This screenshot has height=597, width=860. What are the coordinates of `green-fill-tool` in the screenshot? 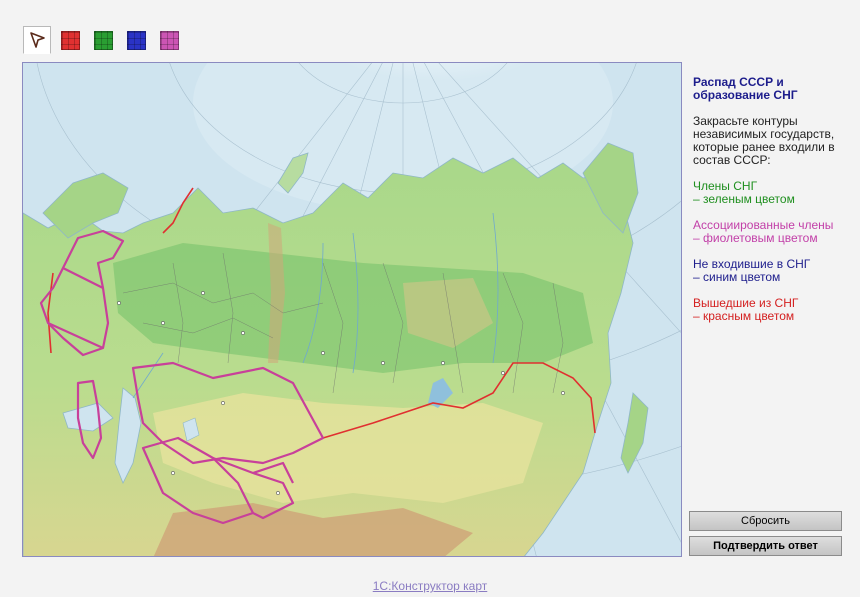 It's located at (103, 40).